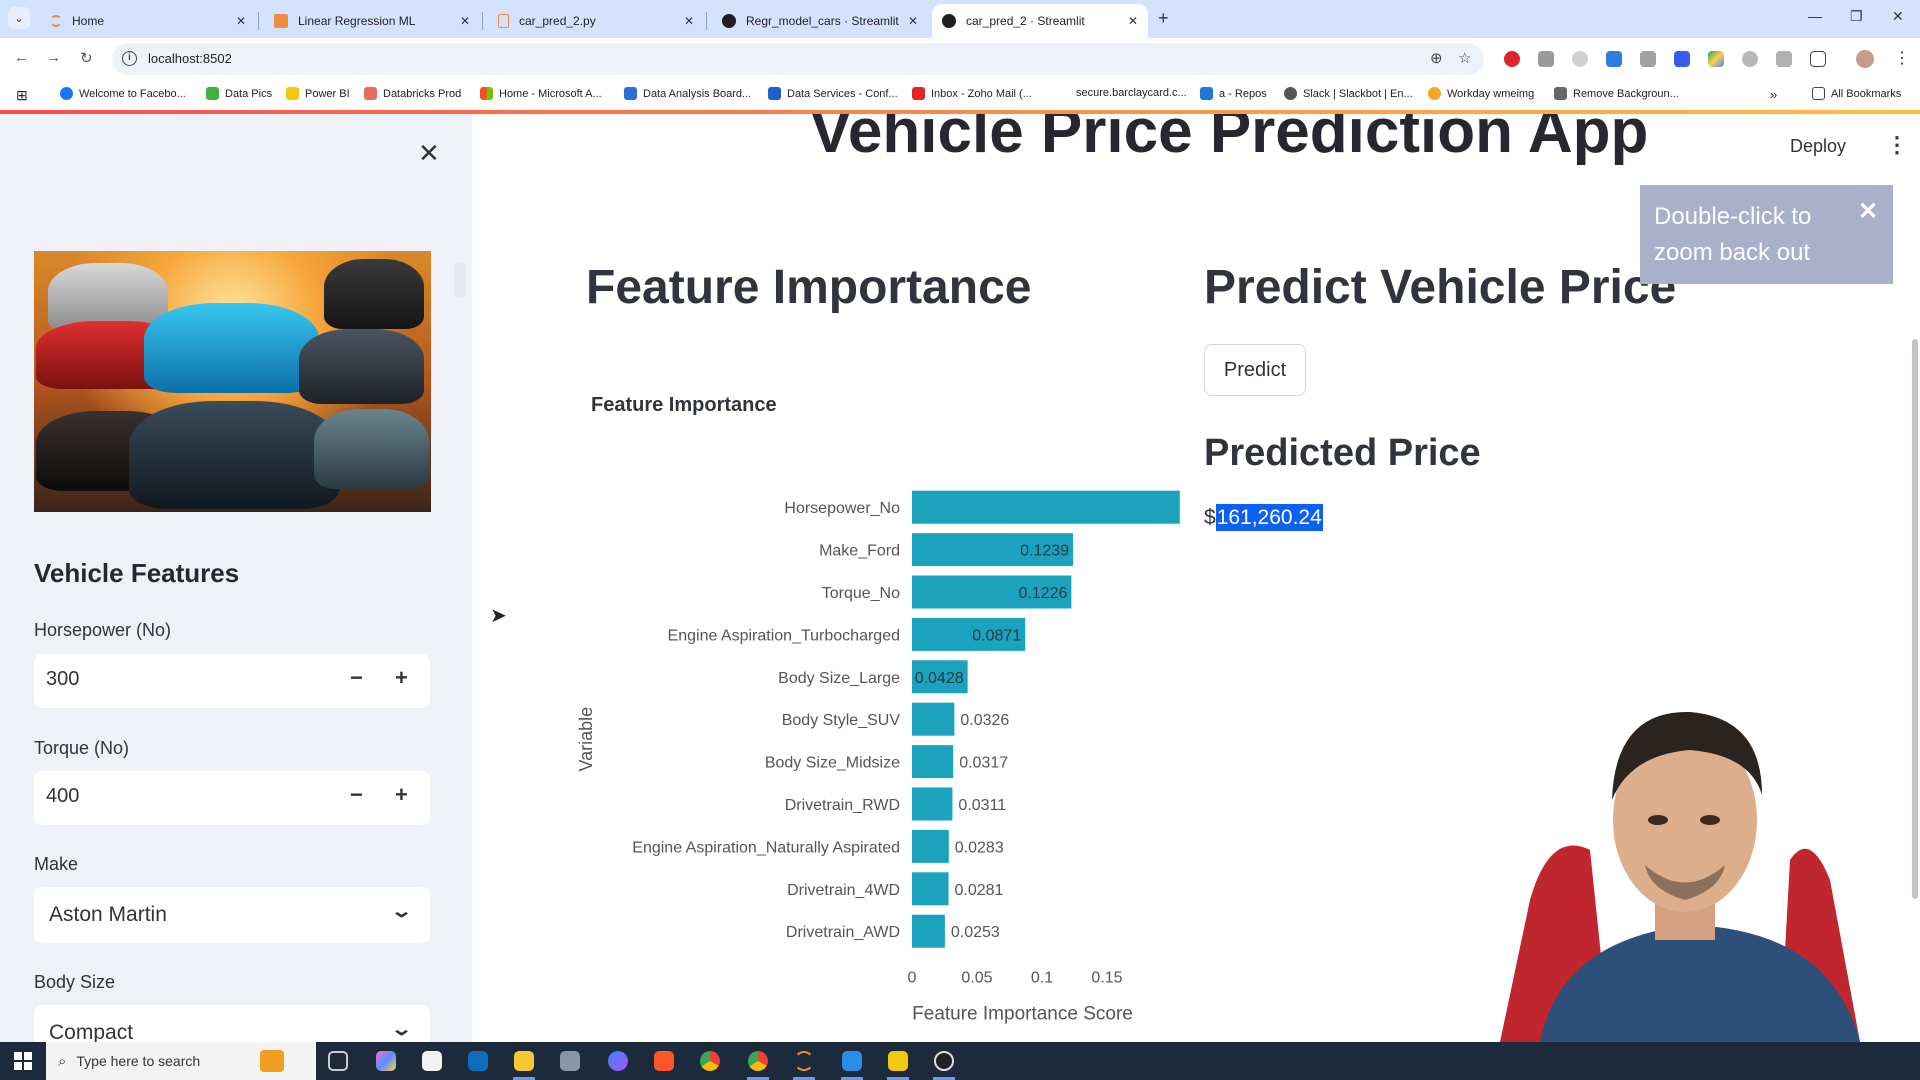 The height and width of the screenshot is (1080, 1920). What do you see at coordinates (596, 21) in the screenshot?
I see `browser-tab-car-pred-py: car_pred_2.py ✕` at bounding box center [596, 21].